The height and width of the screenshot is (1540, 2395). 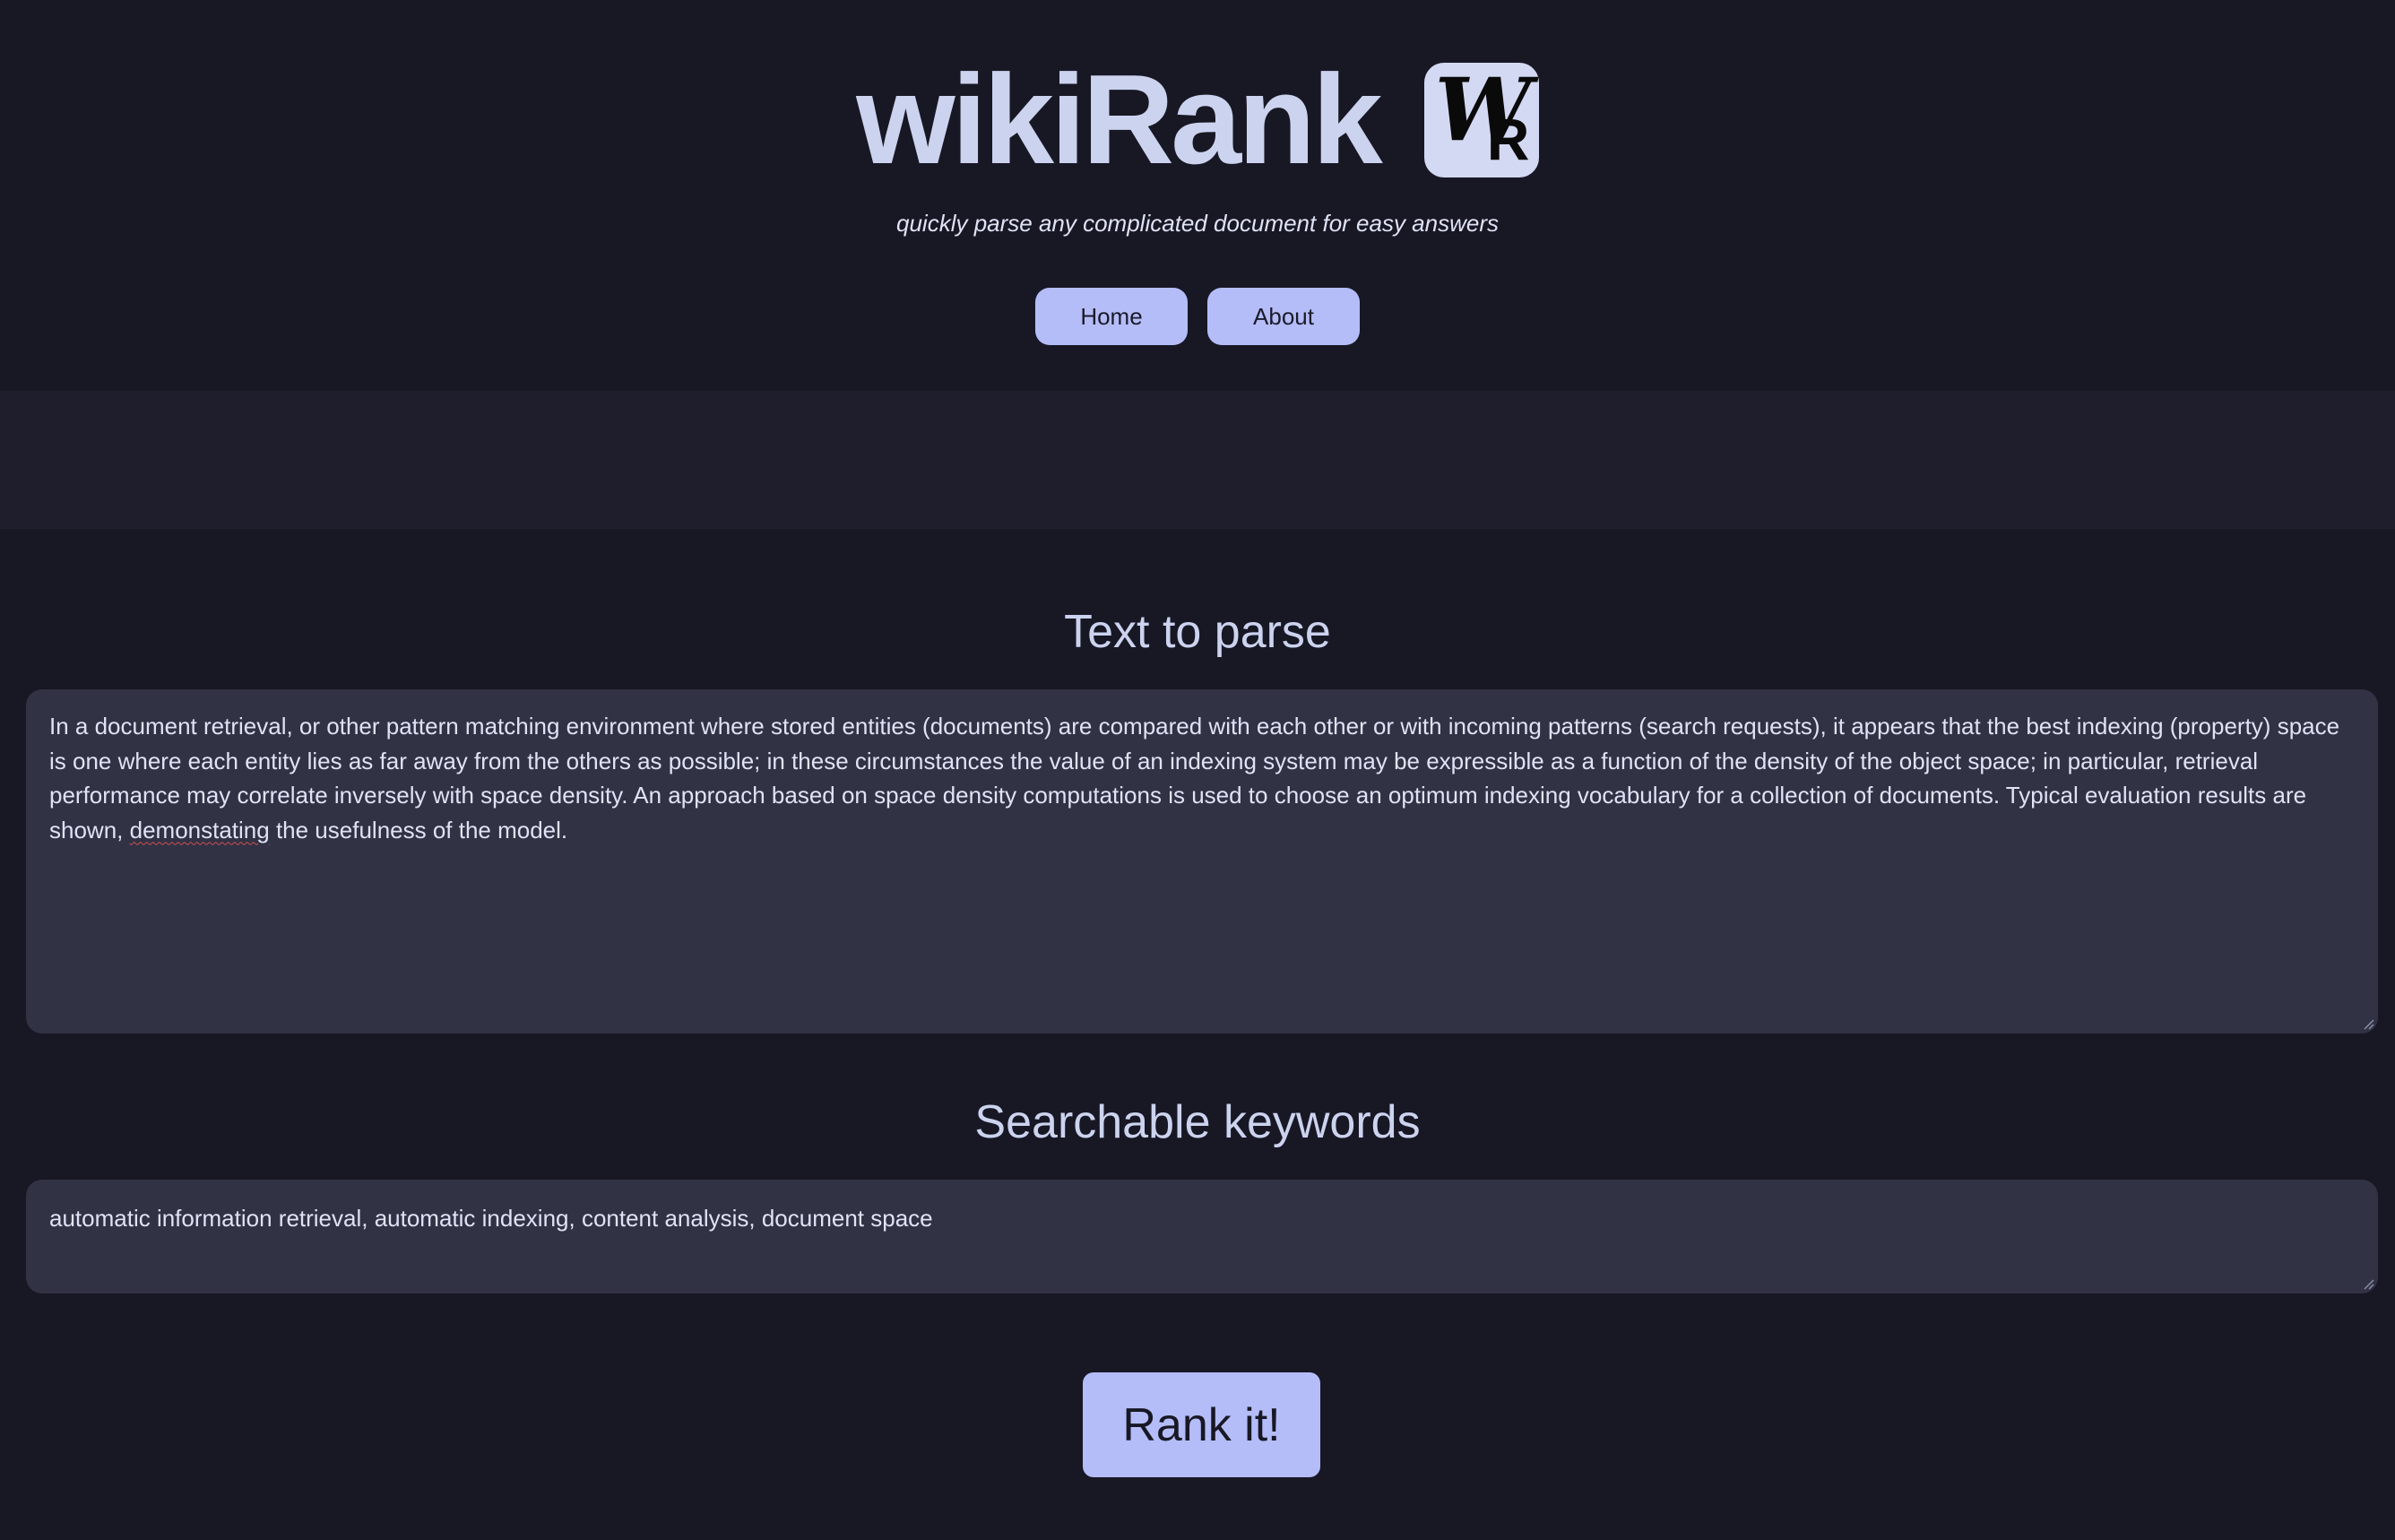 What do you see at coordinates (418, 830) in the screenshot?
I see `textarea-text-after: the usefulness of the model.` at bounding box center [418, 830].